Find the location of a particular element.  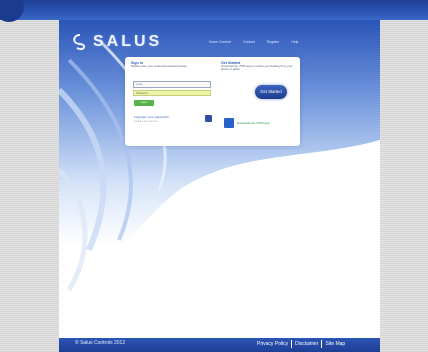

forgot-password-link: Forgotten your password? is located at coordinates (151, 117).